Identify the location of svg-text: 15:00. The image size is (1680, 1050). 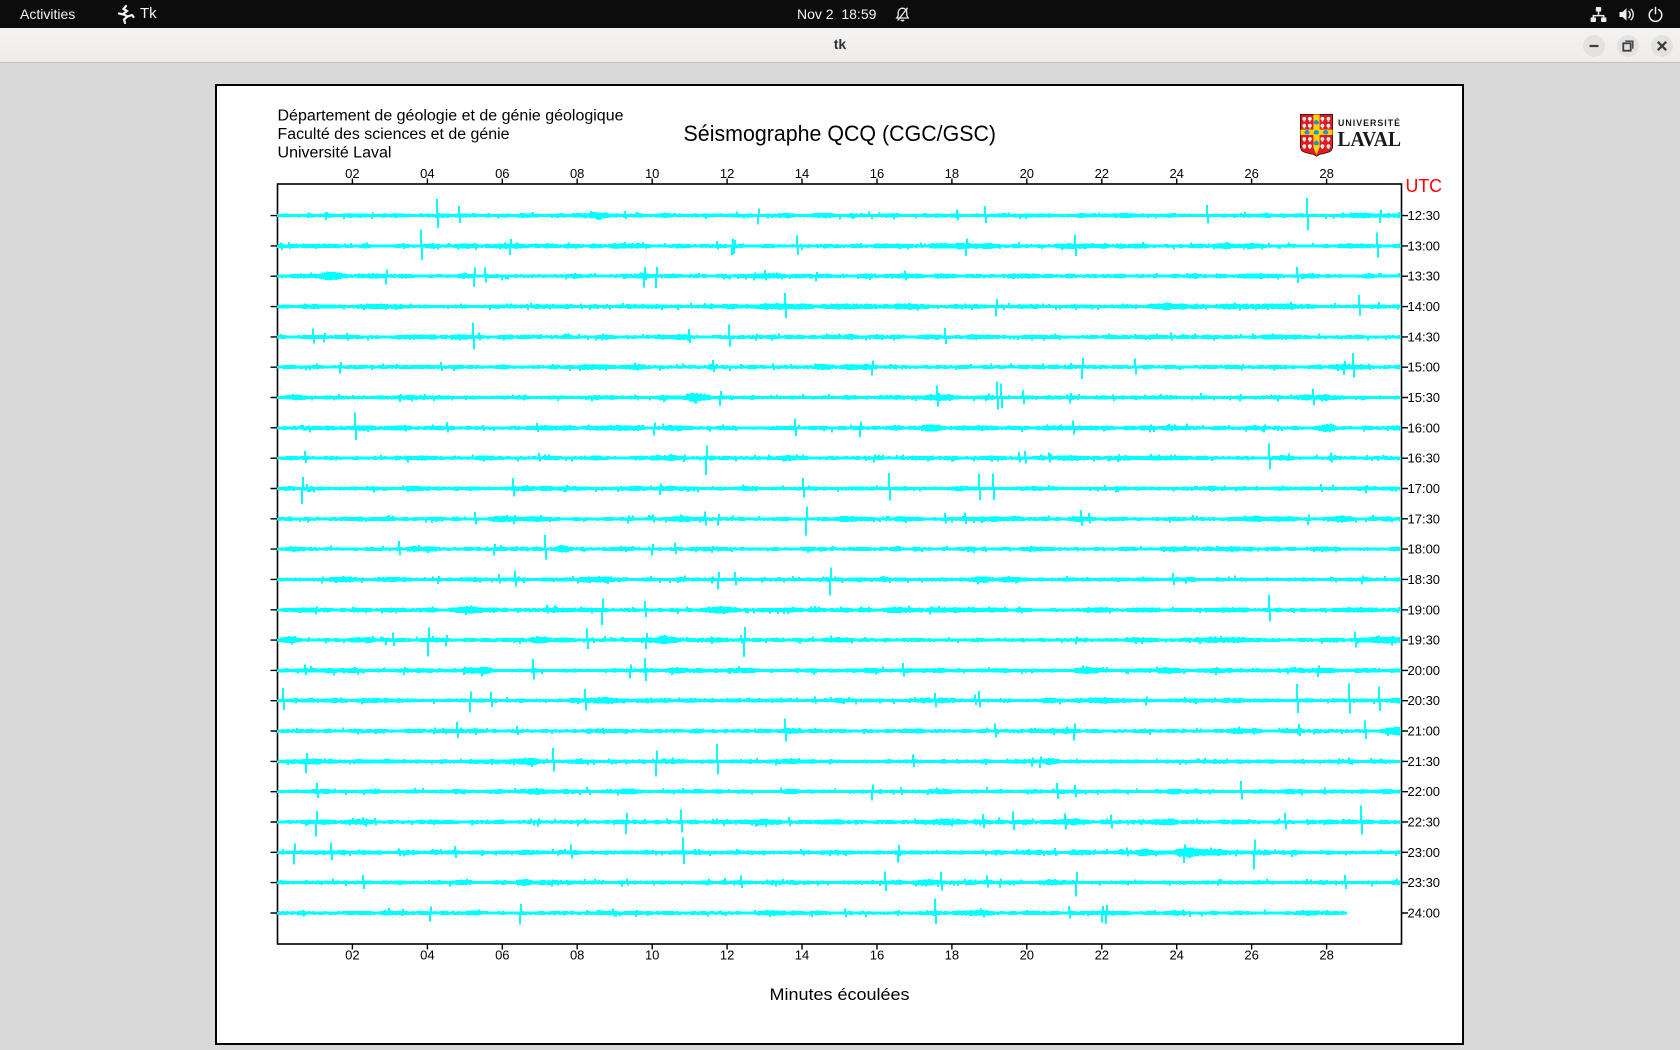
(1424, 367).